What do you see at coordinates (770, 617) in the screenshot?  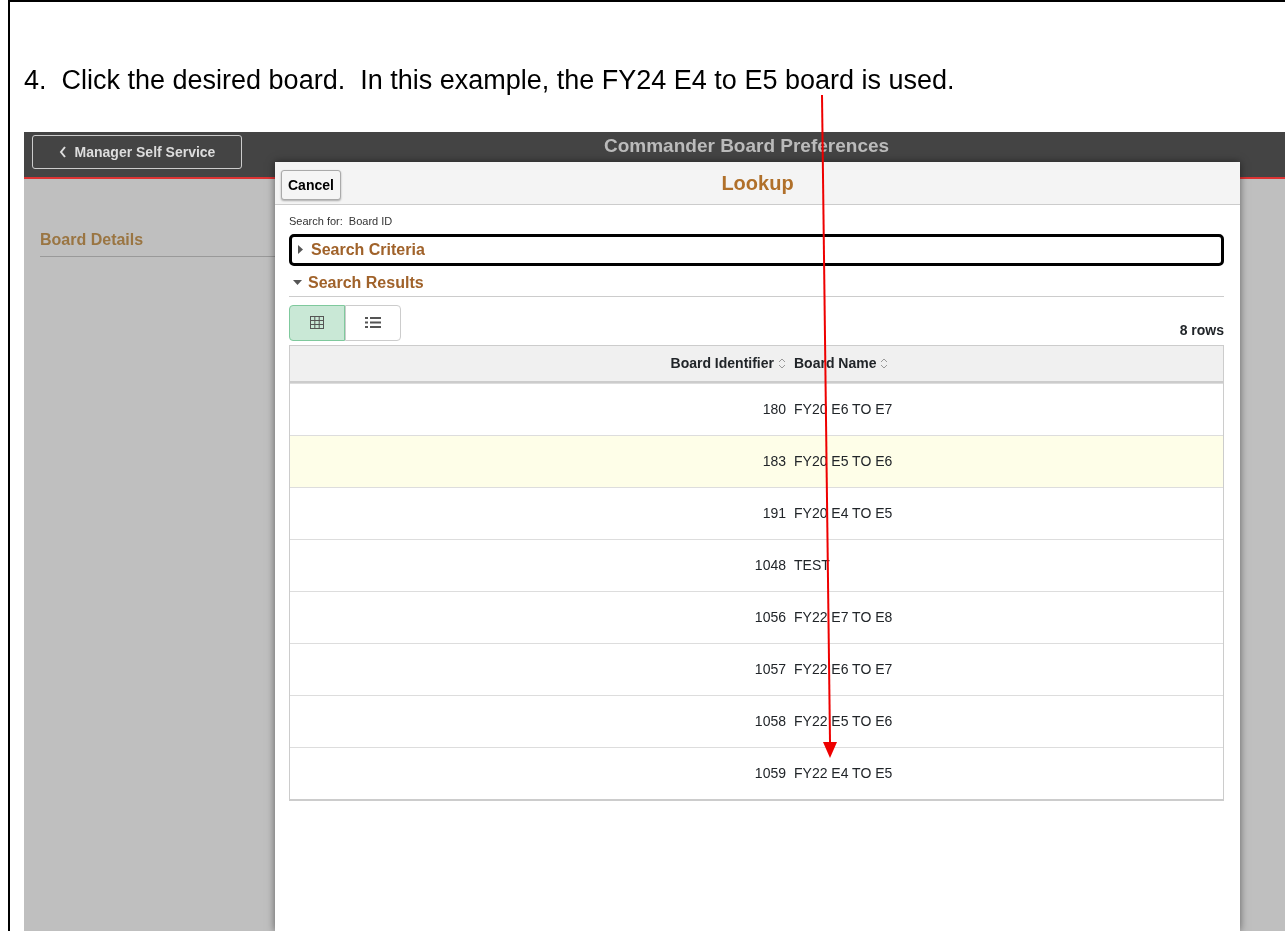 I see `table-cell-text: 1056` at bounding box center [770, 617].